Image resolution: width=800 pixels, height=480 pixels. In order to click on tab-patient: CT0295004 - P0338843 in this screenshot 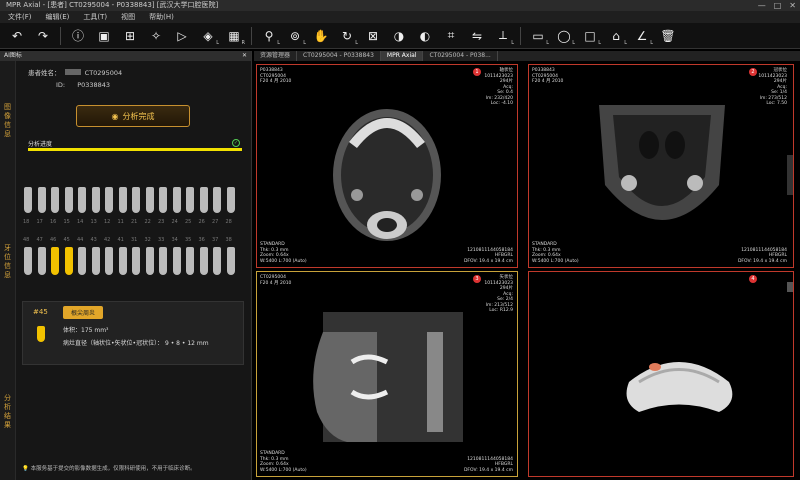, I will do `click(339, 56)`.